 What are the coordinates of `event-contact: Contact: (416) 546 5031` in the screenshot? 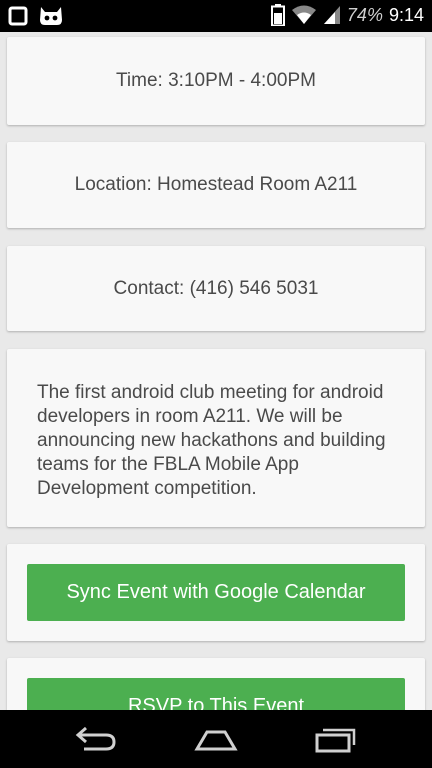 It's located at (216, 288).